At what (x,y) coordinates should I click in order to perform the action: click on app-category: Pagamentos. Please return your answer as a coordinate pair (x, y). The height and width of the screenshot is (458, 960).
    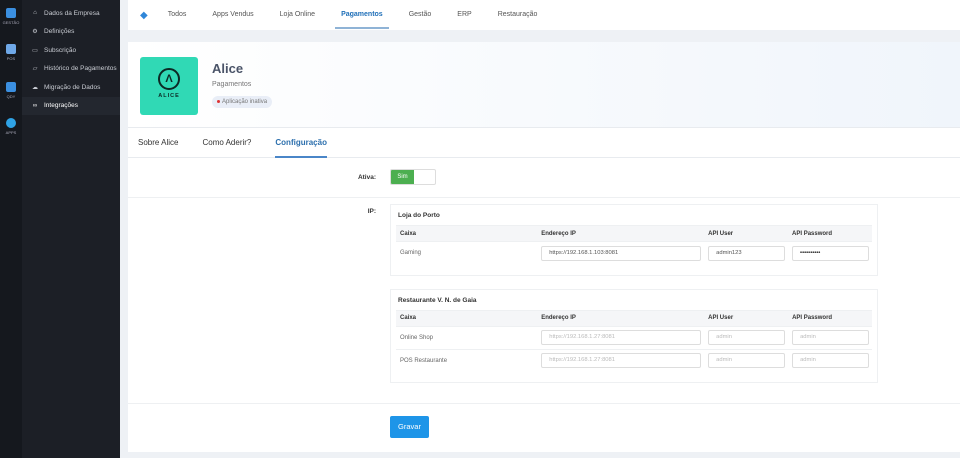
    Looking at the image, I should click on (232, 84).